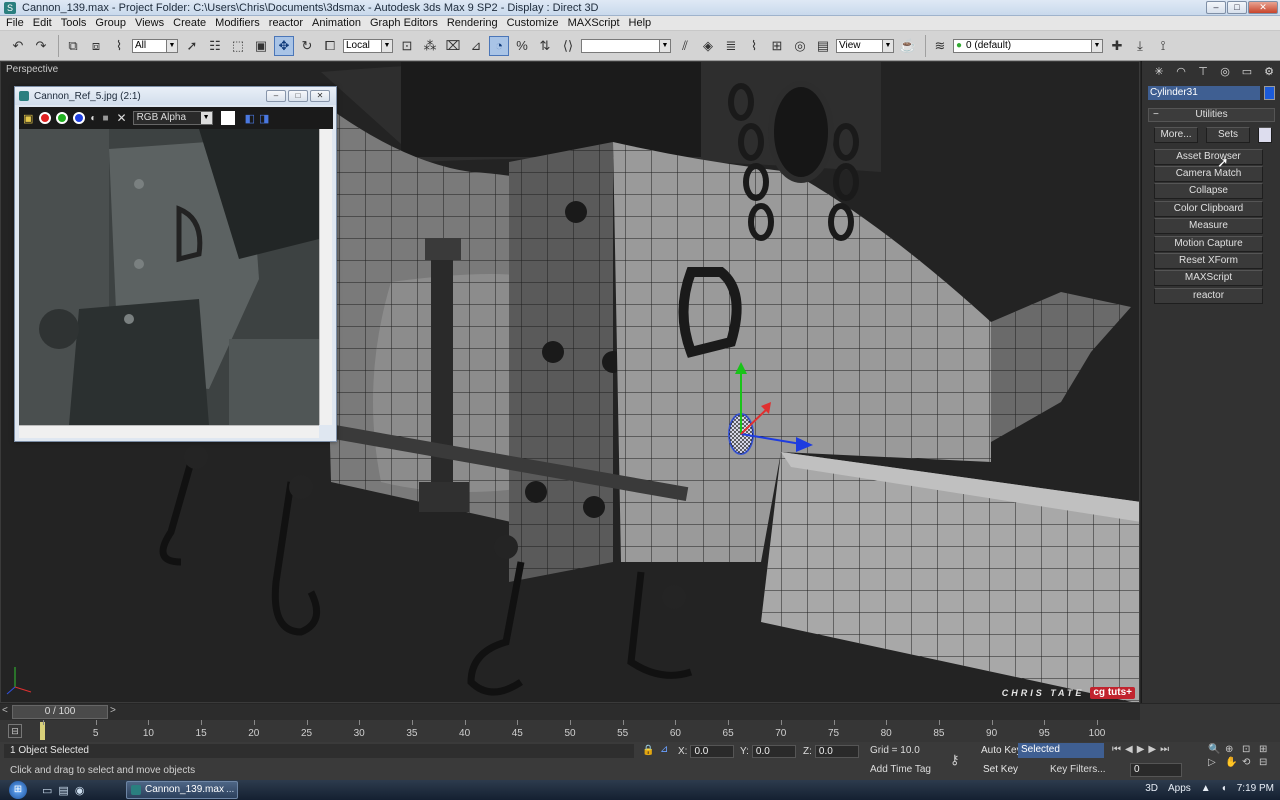  Describe the element at coordinates (712, 751) in the screenshot. I see `x-field: 0.0` at that location.